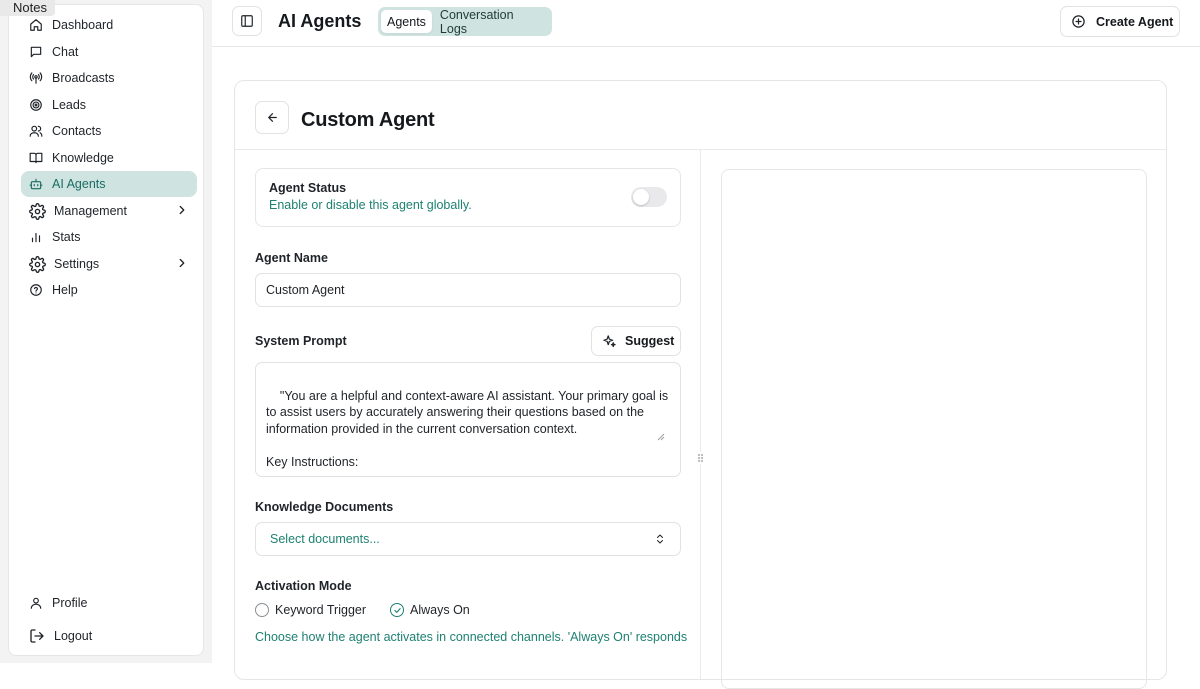 The width and height of the screenshot is (1200, 689). I want to click on logout-icon, so click(37, 636).